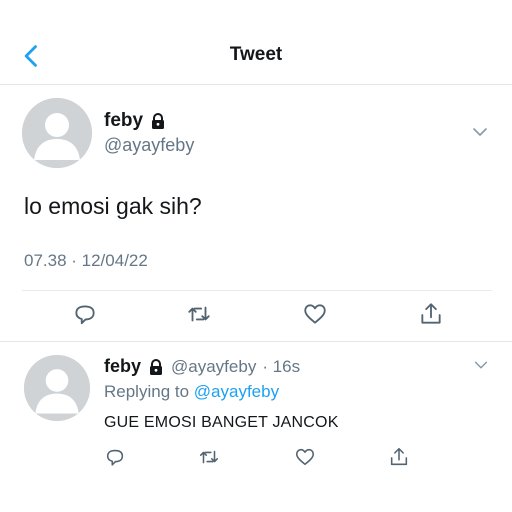  What do you see at coordinates (221, 422) in the screenshot?
I see `reply-text: GUE EMOSI BANGET JANCOK` at bounding box center [221, 422].